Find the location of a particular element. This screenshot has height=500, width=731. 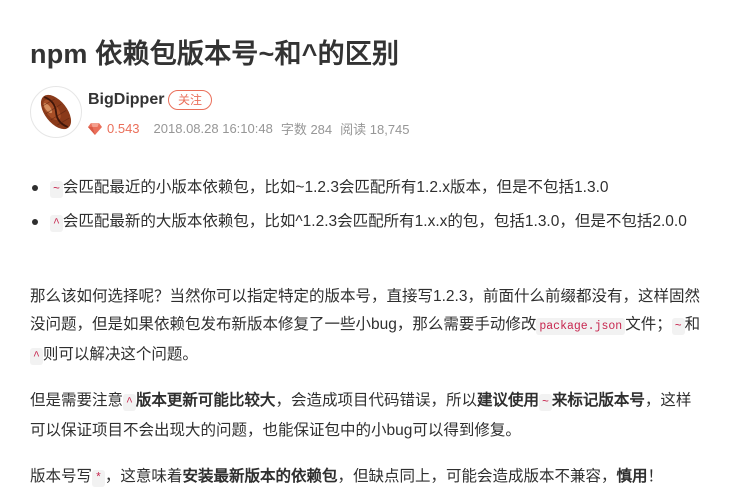

inline-code: package.json is located at coordinates (581, 326).